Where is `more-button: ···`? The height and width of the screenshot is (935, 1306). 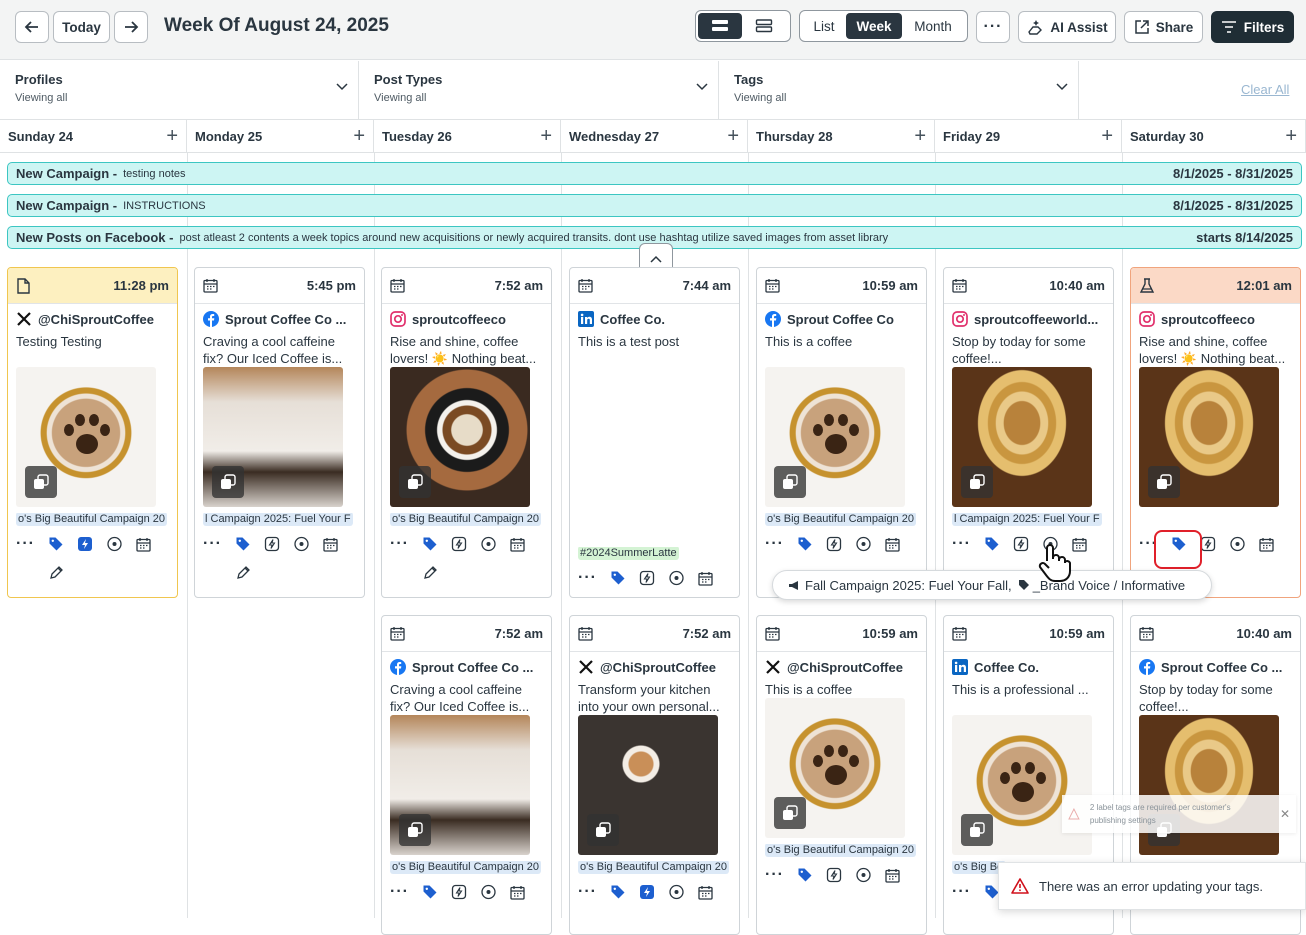 more-button: ··· is located at coordinates (993, 27).